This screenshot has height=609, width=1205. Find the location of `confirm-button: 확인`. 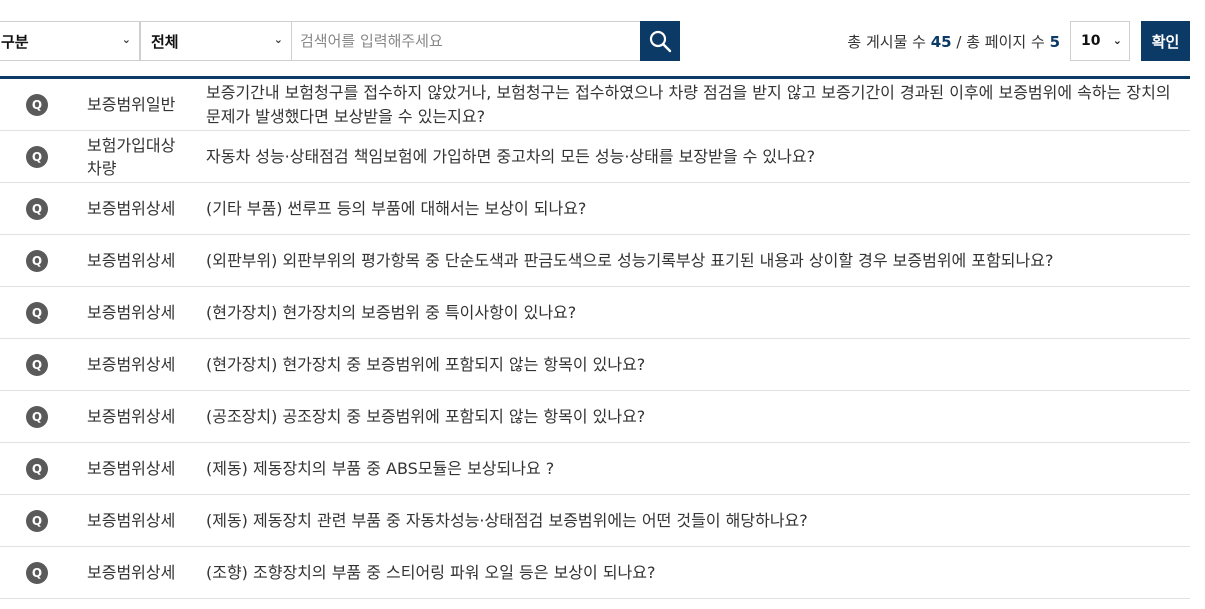

confirm-button: 확인 is located at coordinates (1165, 41).